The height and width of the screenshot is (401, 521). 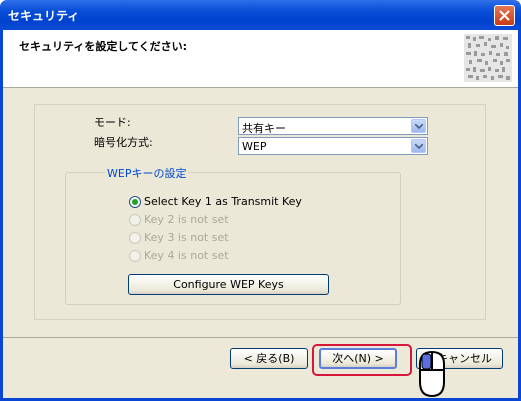 I want to click on radio-selected-dot, so click(x=135, y=202).